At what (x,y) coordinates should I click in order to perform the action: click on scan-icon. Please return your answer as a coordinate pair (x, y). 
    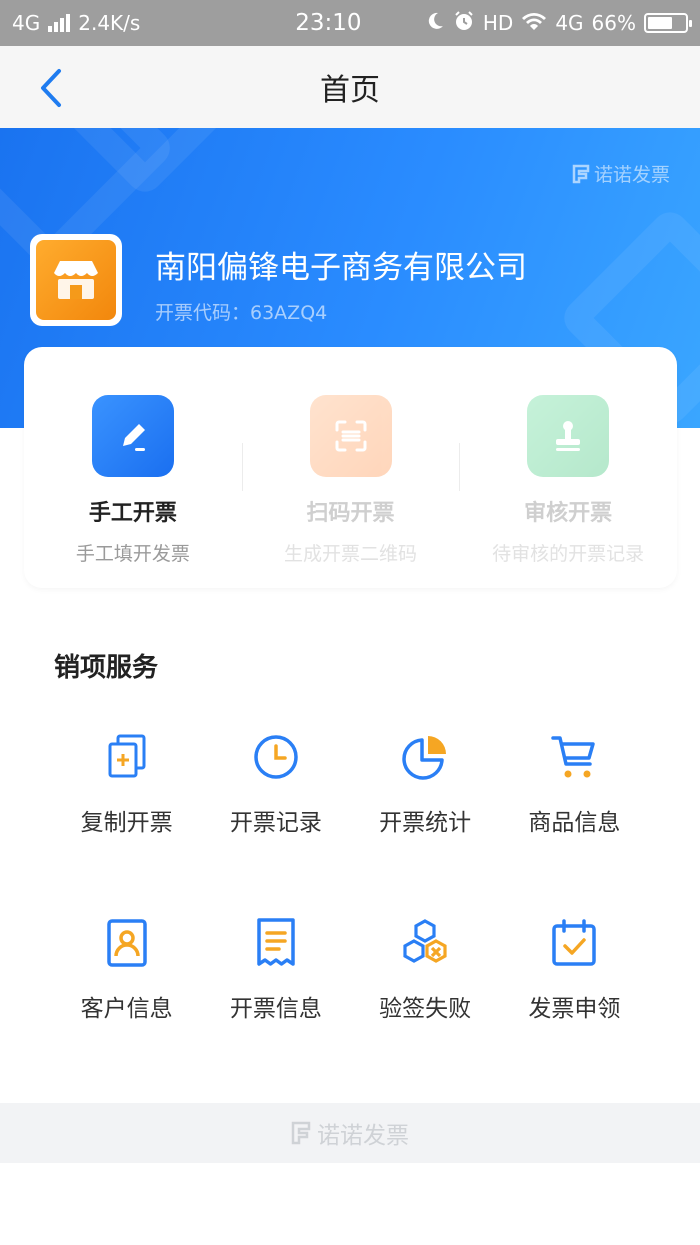
    Looking at the image, I should click on (350, 436).